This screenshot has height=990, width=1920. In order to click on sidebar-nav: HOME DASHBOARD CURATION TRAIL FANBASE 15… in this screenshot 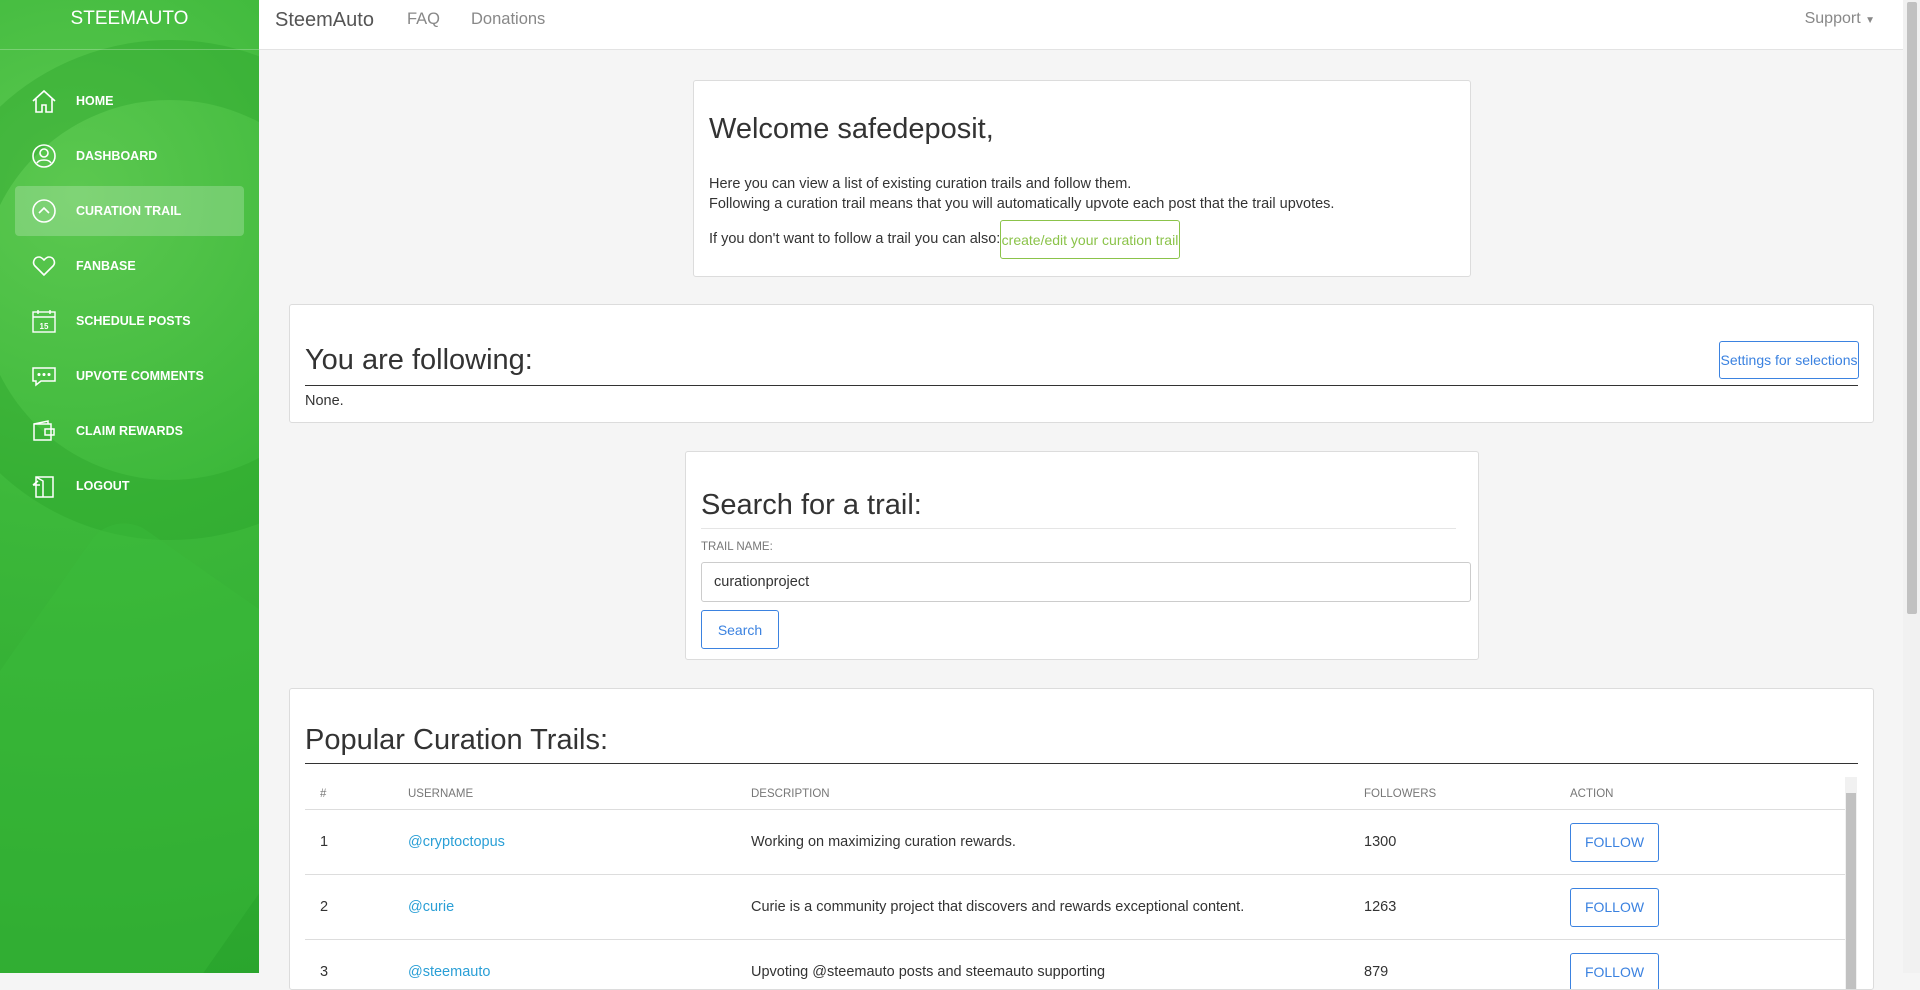, I will do `click(129, 293)`.